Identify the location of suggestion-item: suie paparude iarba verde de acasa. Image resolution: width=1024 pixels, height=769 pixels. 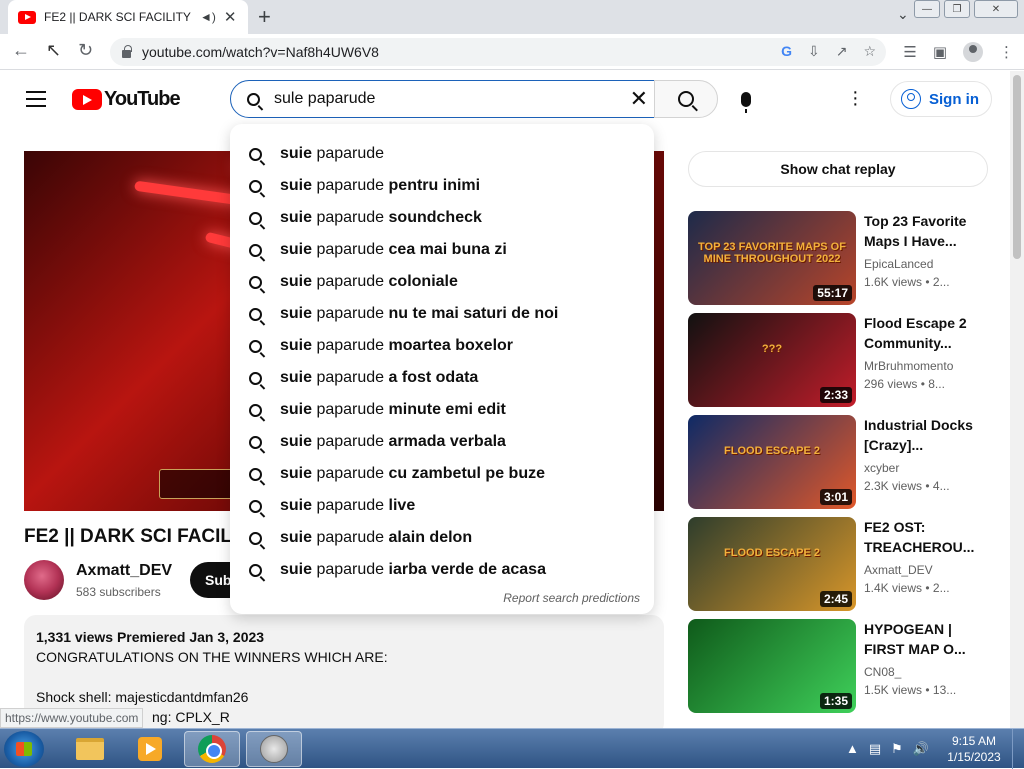
(442, 570).